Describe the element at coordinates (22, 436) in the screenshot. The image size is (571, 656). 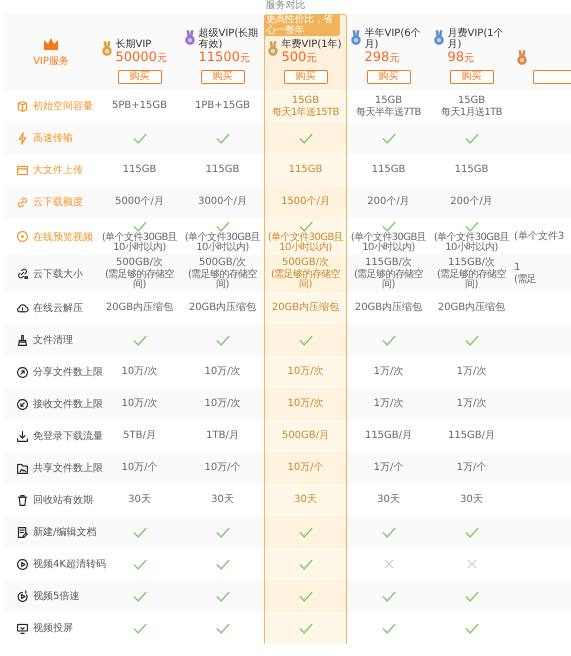
I see `download-icon` at that location.